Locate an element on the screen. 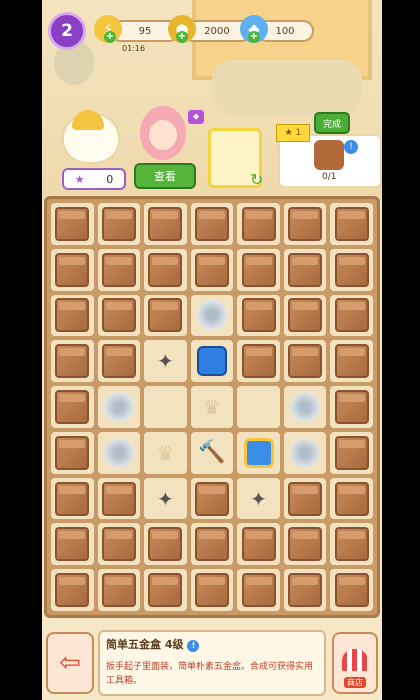 The width and height of the screenshot is (420, 700). level-value: 2 is located at coordinates (67, 31).